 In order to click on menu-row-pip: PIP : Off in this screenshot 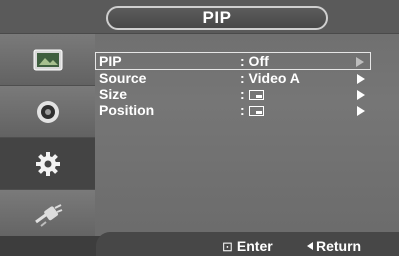, I will do `click(233, 61)`.